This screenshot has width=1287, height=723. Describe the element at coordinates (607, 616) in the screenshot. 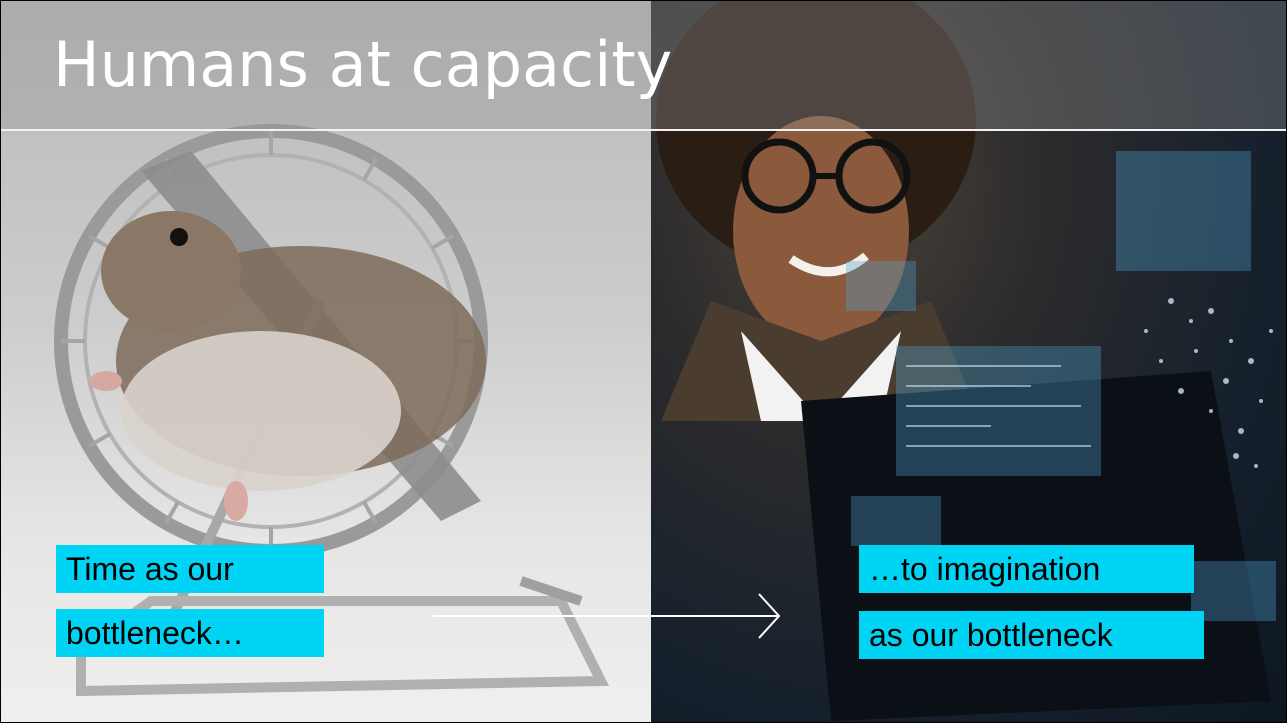

I see `transition-arrow` at that location.